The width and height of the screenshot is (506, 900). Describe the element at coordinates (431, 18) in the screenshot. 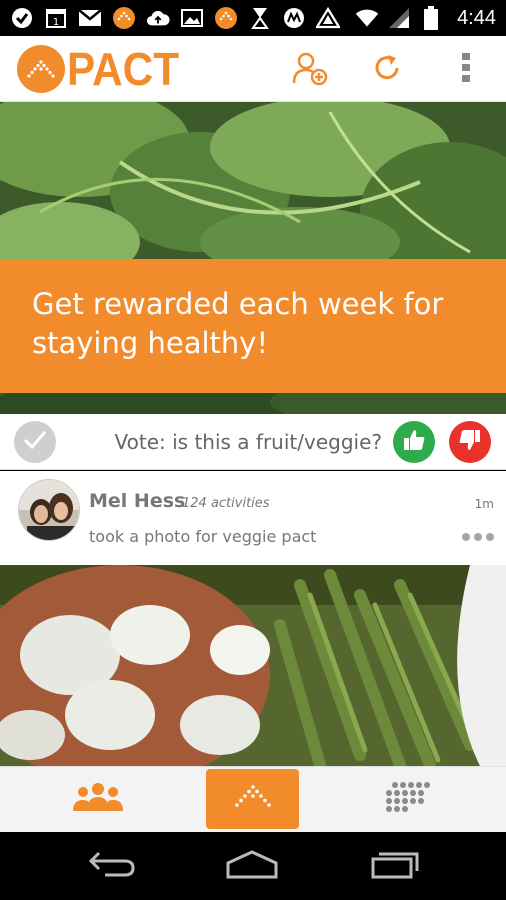

I see `battery-icon` at that location.